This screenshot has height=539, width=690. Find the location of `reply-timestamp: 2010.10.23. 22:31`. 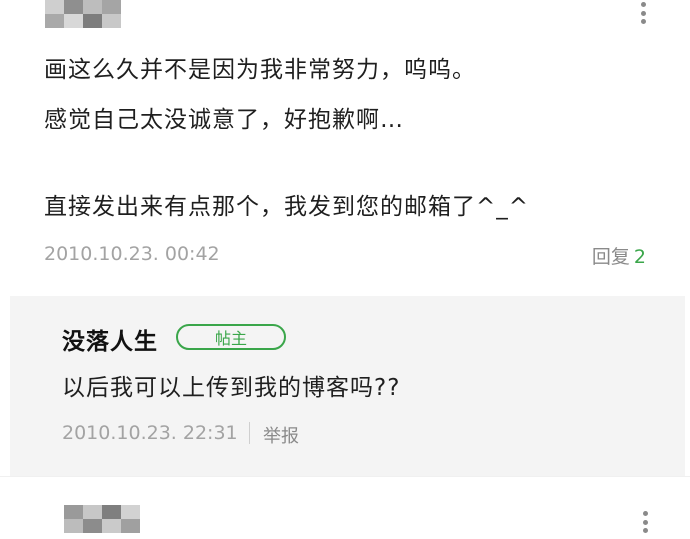

reply-timestamp: 2010.10.23. 22:31 is located at coordinates (150, 433).